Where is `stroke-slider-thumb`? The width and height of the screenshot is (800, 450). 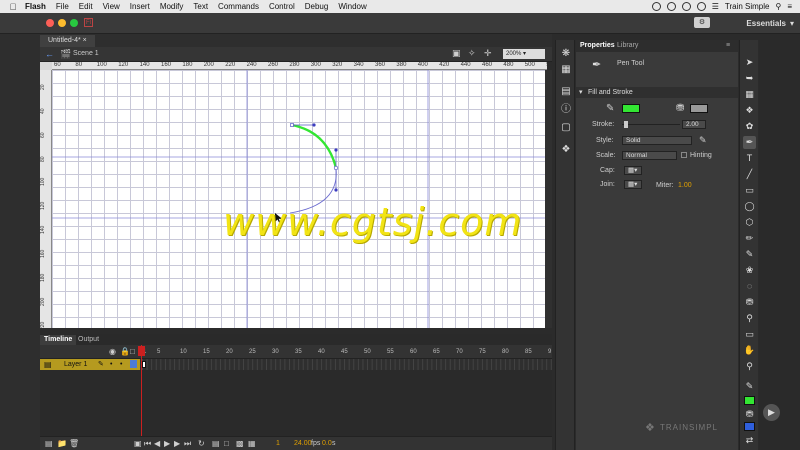 stroke-slider-thumb is located at coordinates (626, 124).